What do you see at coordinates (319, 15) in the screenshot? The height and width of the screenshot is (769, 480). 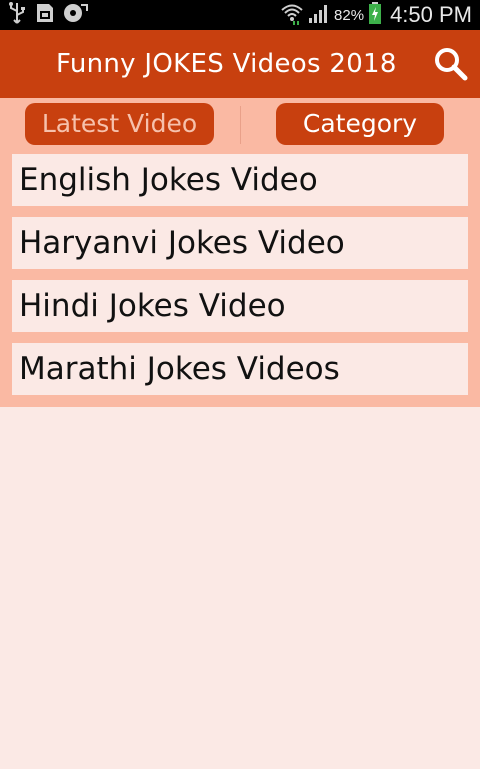 I see `signal-icon` at bounding box center [319, 15].